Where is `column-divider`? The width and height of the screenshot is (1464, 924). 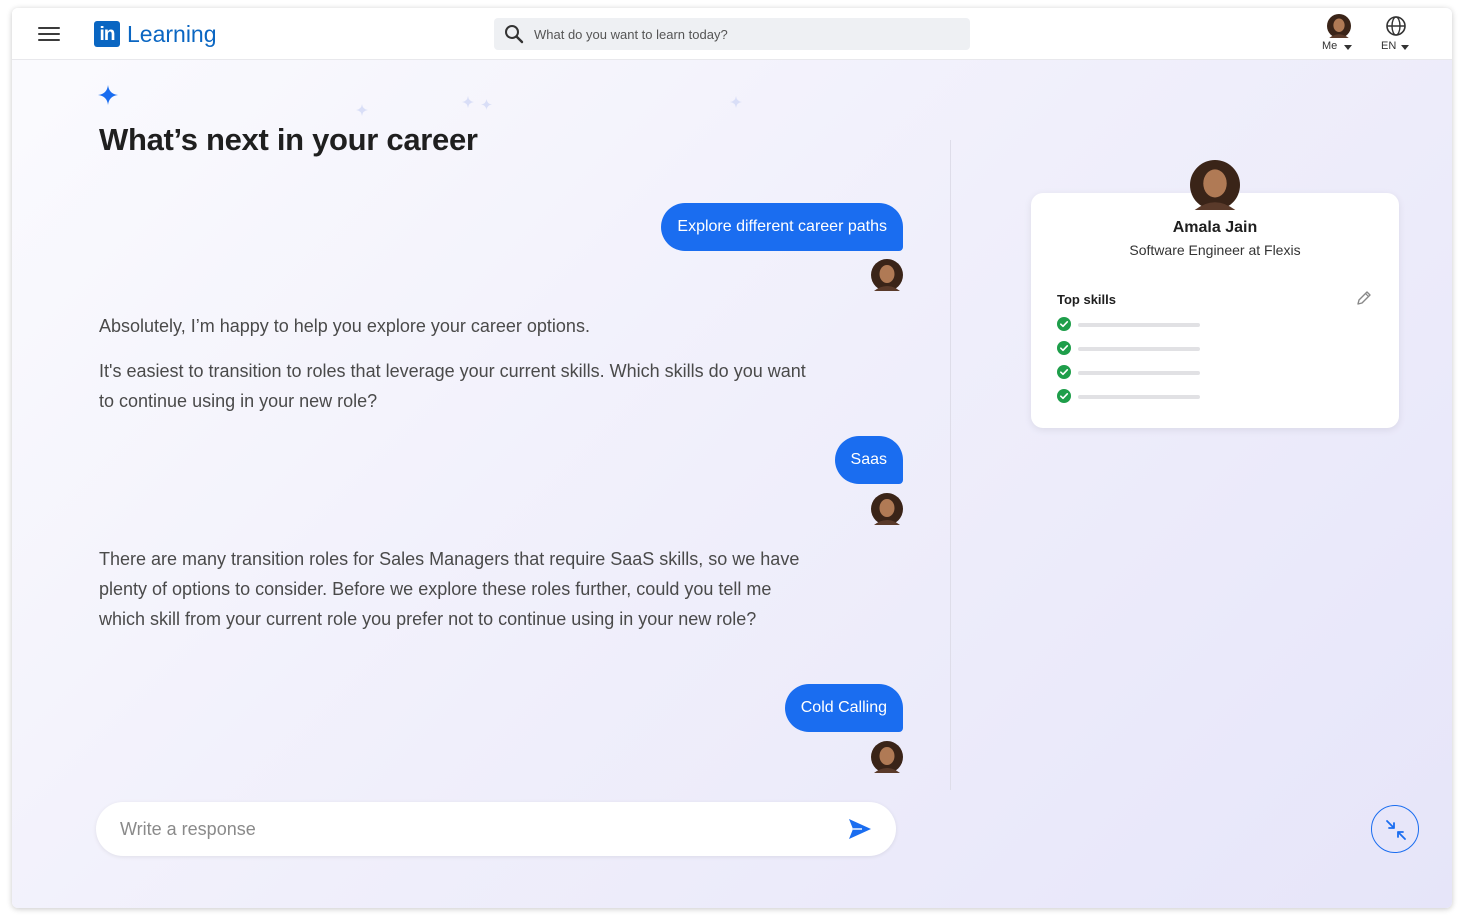 column-divider is located at coordinates (950, 465).